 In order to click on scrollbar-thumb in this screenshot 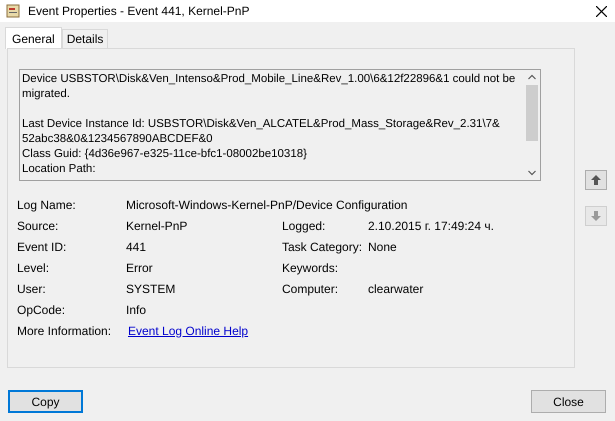, I will do `click(532, 113)`.